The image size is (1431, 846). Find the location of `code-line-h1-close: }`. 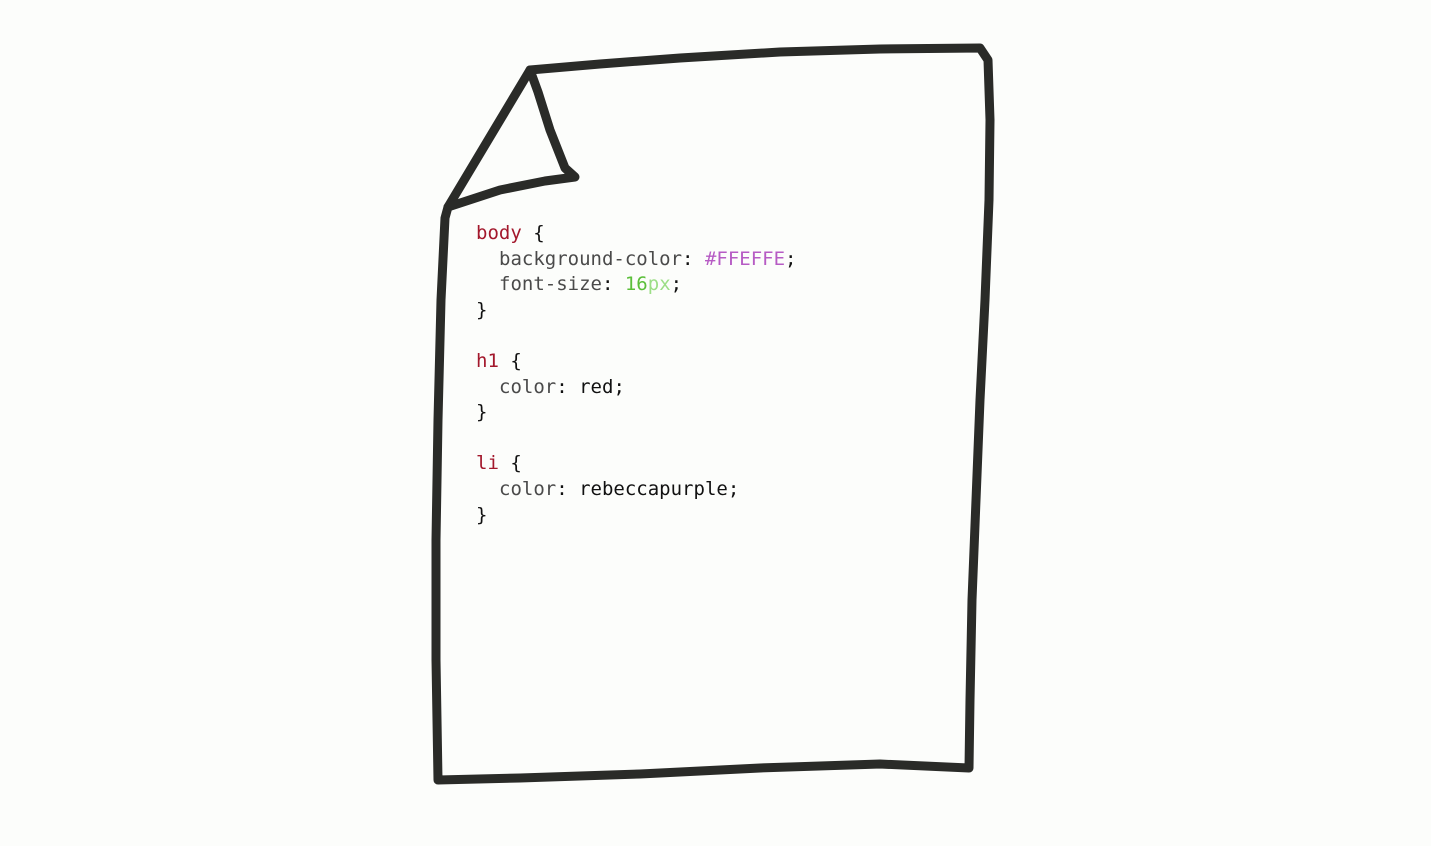

code-line-h1-close: } is located at coordinates (636, 413).